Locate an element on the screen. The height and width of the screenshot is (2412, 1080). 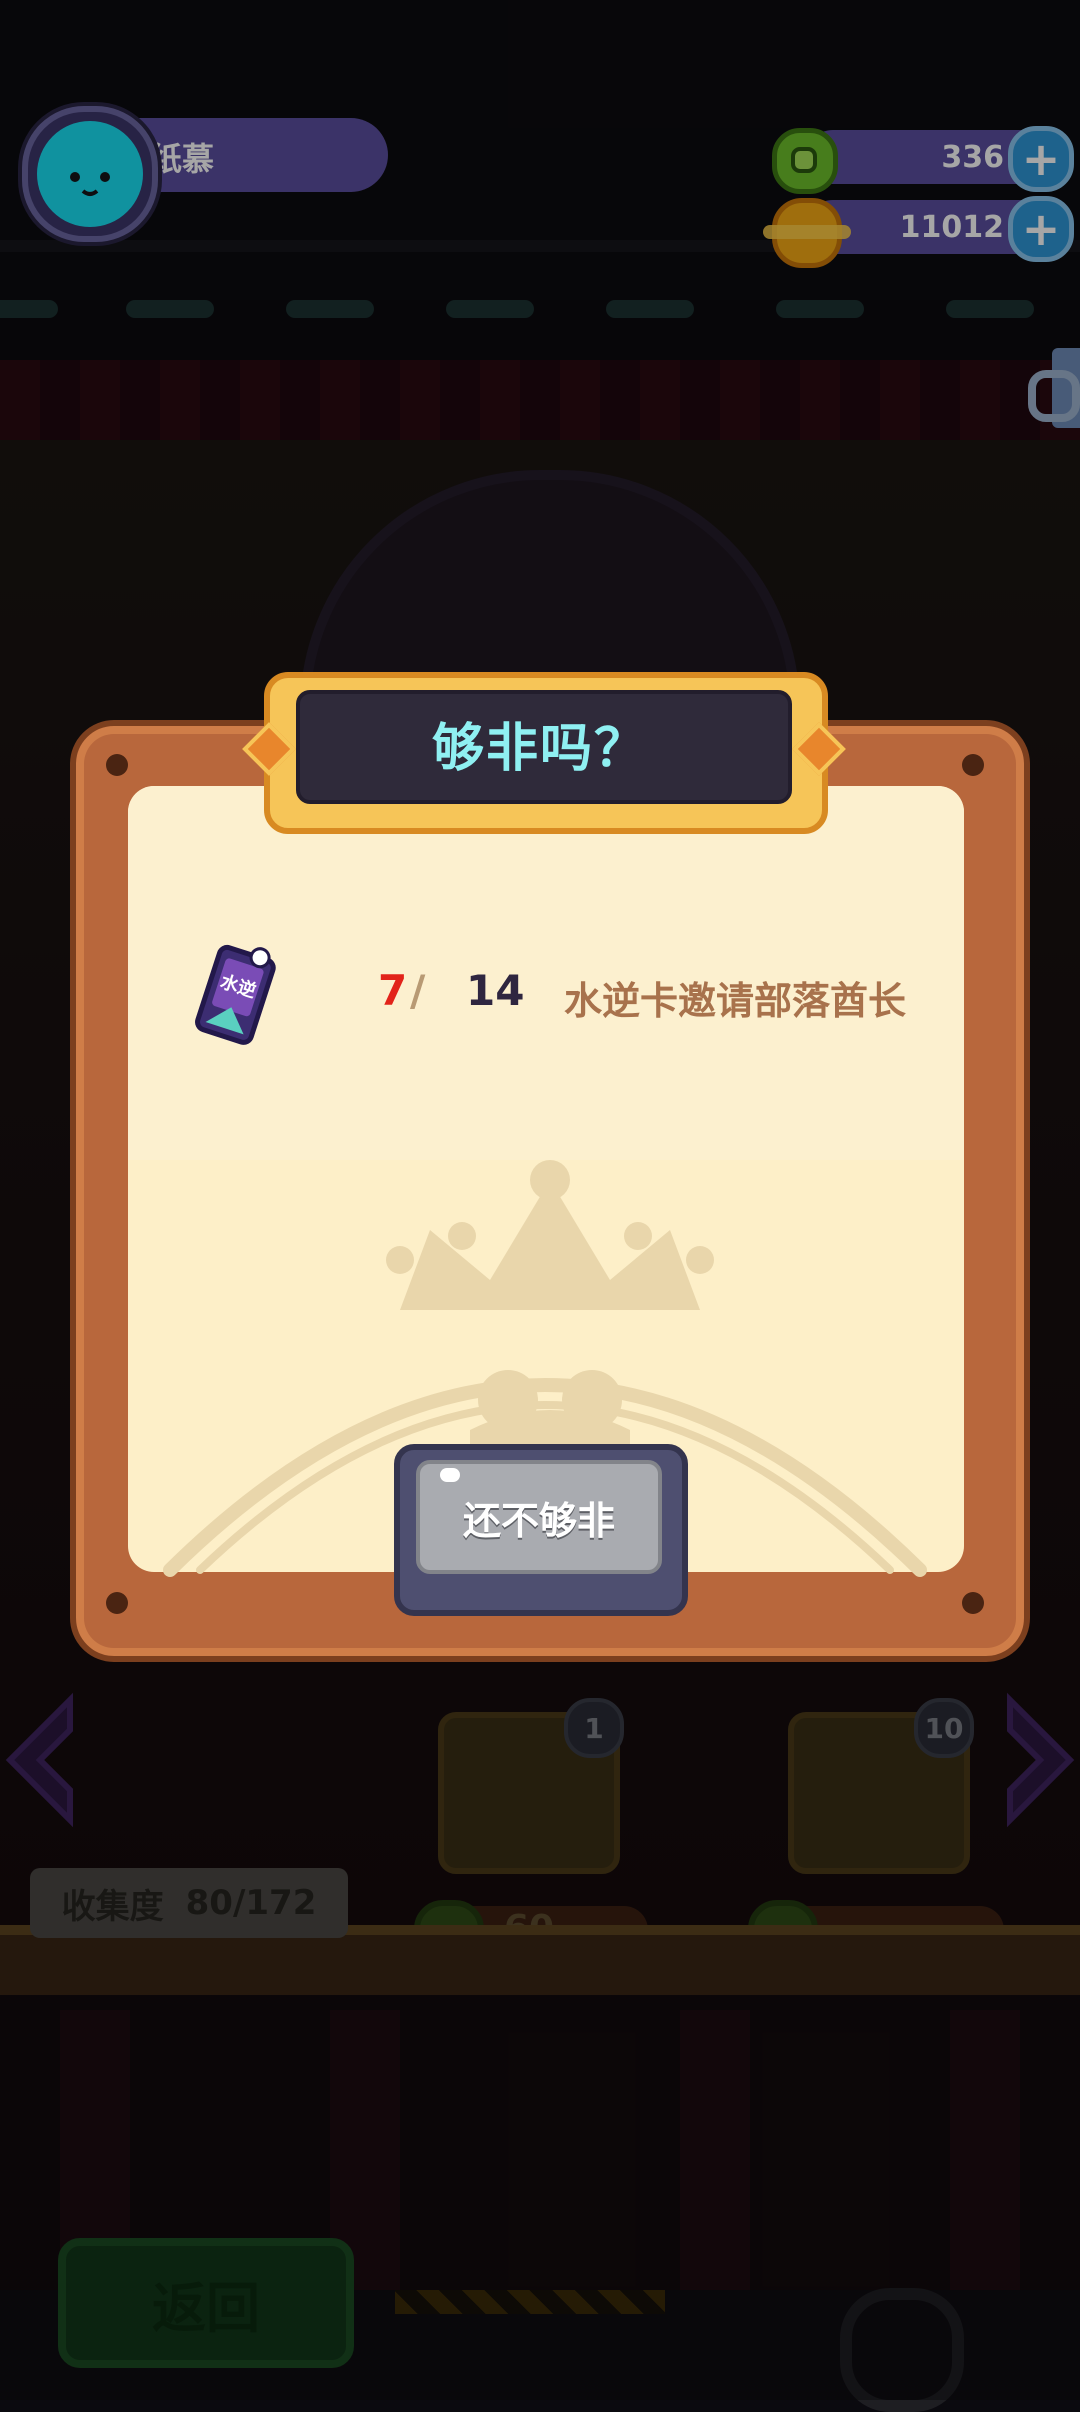
button-shine is located at coordinates (450, 1475).